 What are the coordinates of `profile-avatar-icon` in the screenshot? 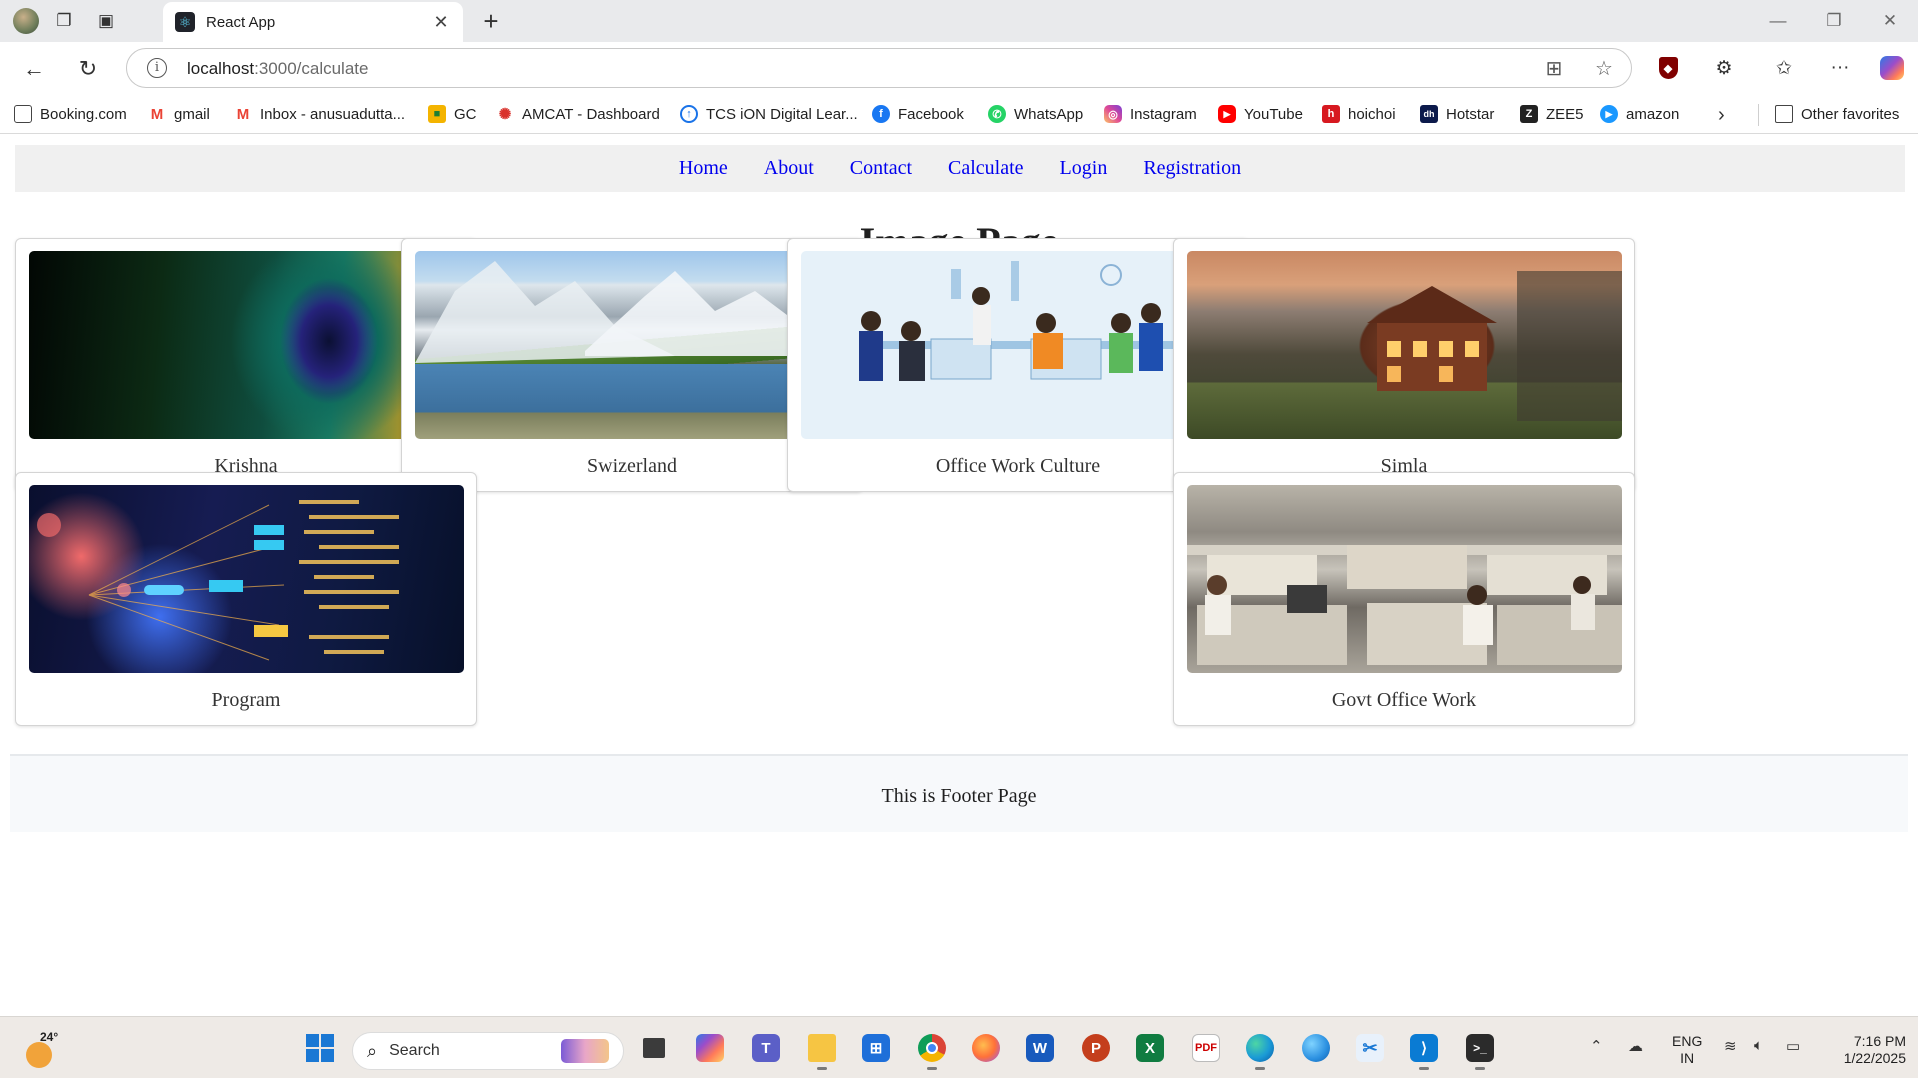 It's located at (26, 21).